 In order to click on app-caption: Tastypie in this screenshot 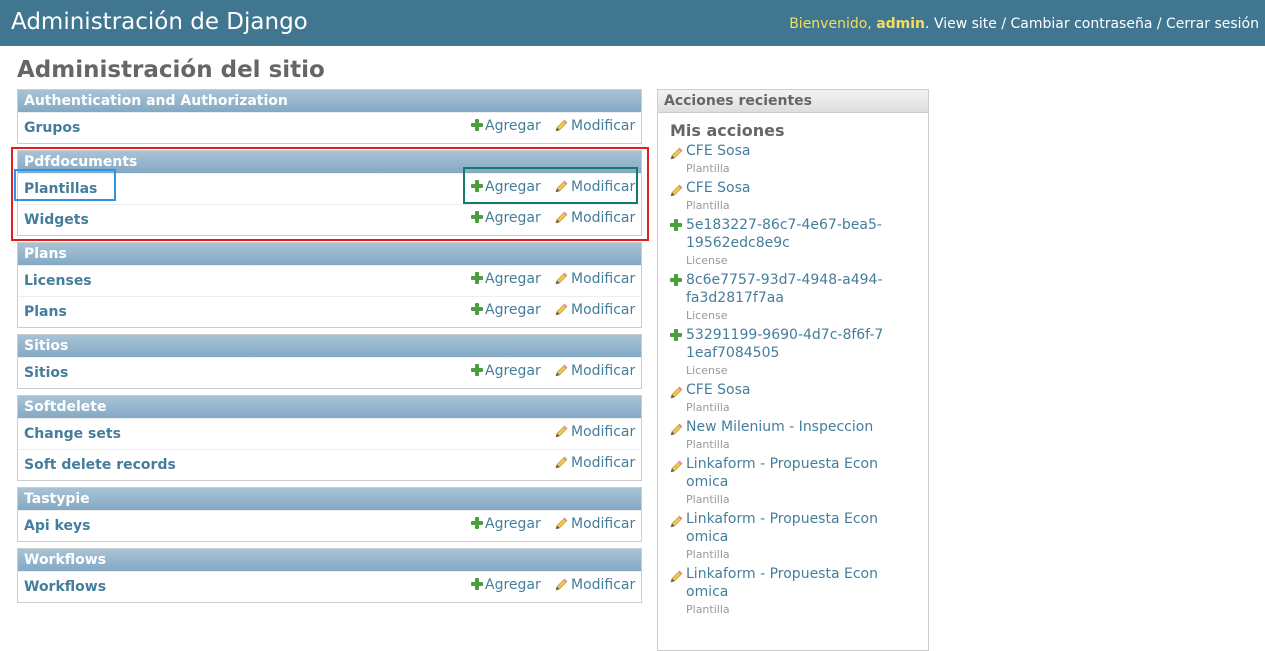, I will do `click(329, 499)`.